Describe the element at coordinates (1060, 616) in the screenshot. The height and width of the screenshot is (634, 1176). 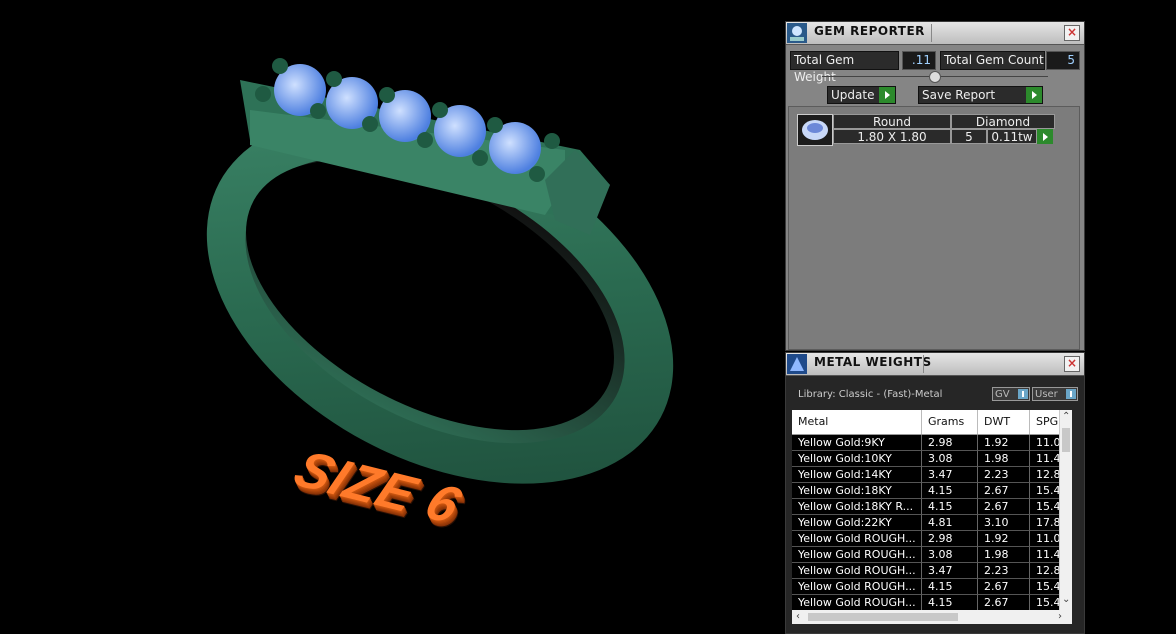
I see `chevron-right-icon: ›` at that location.